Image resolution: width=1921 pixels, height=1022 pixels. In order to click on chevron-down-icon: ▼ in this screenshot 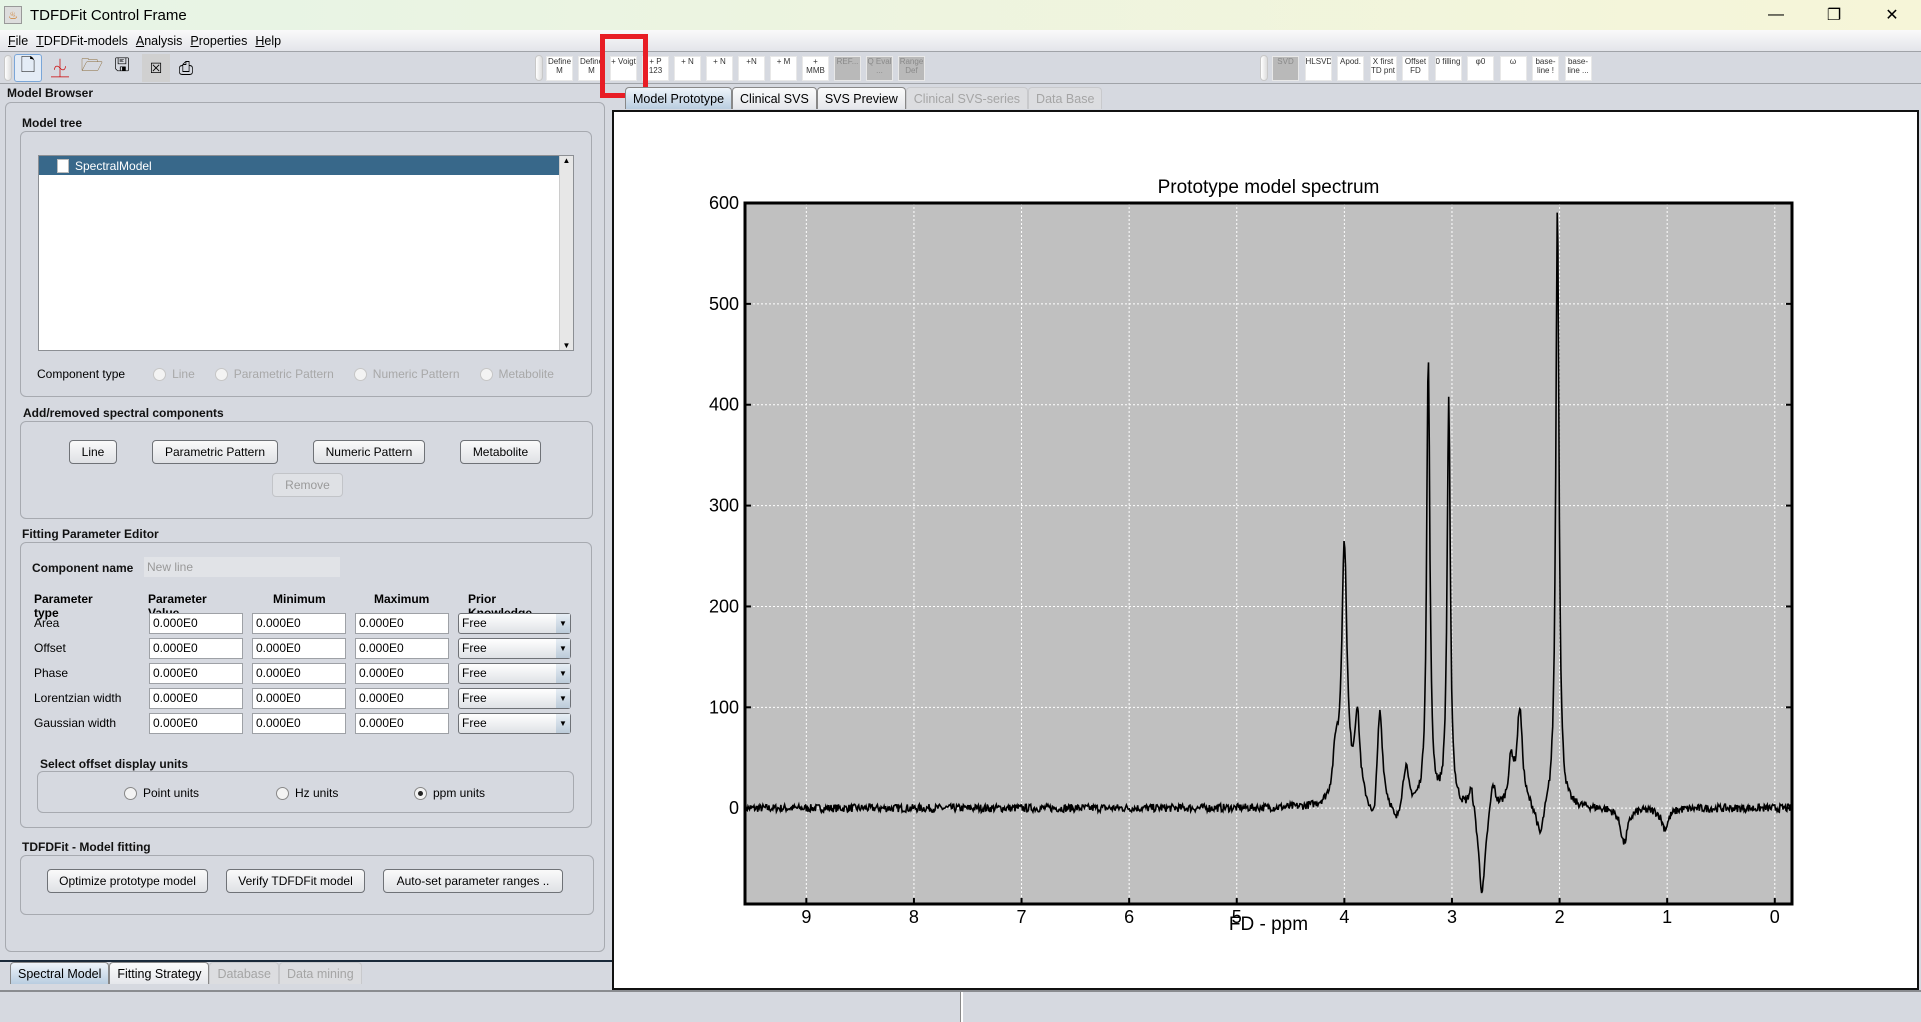, I will do `click(563, 698)`.